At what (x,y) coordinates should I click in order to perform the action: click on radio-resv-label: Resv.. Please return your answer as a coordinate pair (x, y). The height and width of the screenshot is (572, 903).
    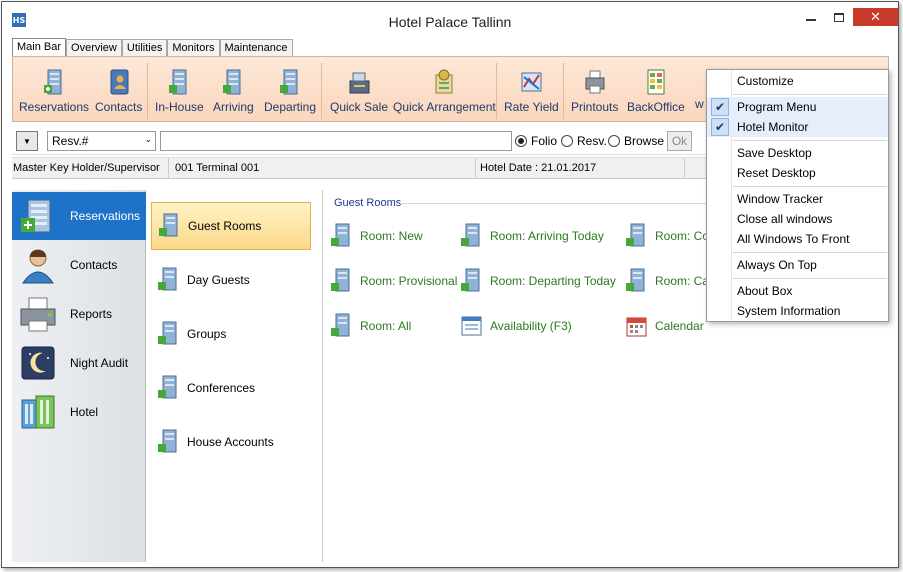
    Looking at the image, I should click on (592, 141).